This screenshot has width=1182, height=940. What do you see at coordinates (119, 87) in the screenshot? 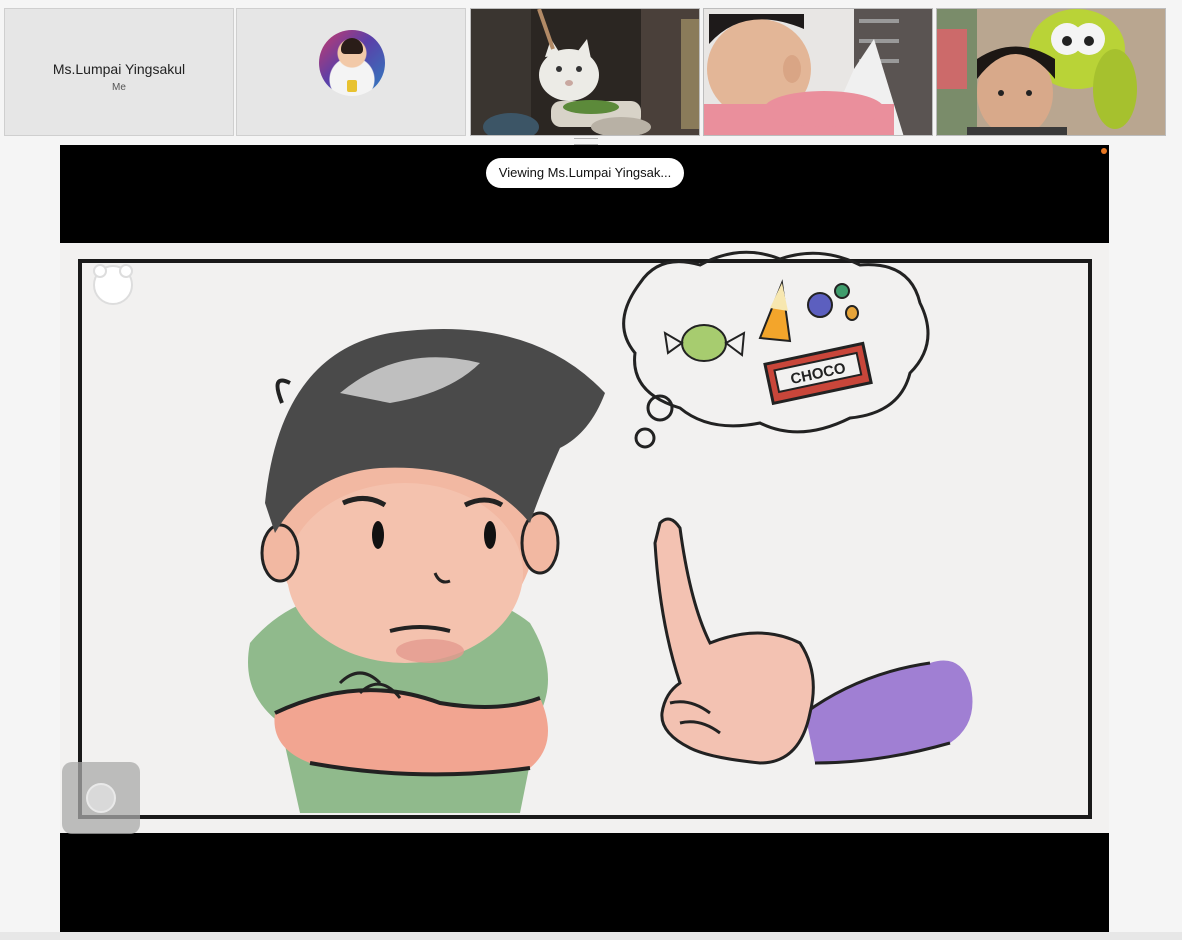
I see `participant-subtitle: Me` at bounding box center [119, 87].